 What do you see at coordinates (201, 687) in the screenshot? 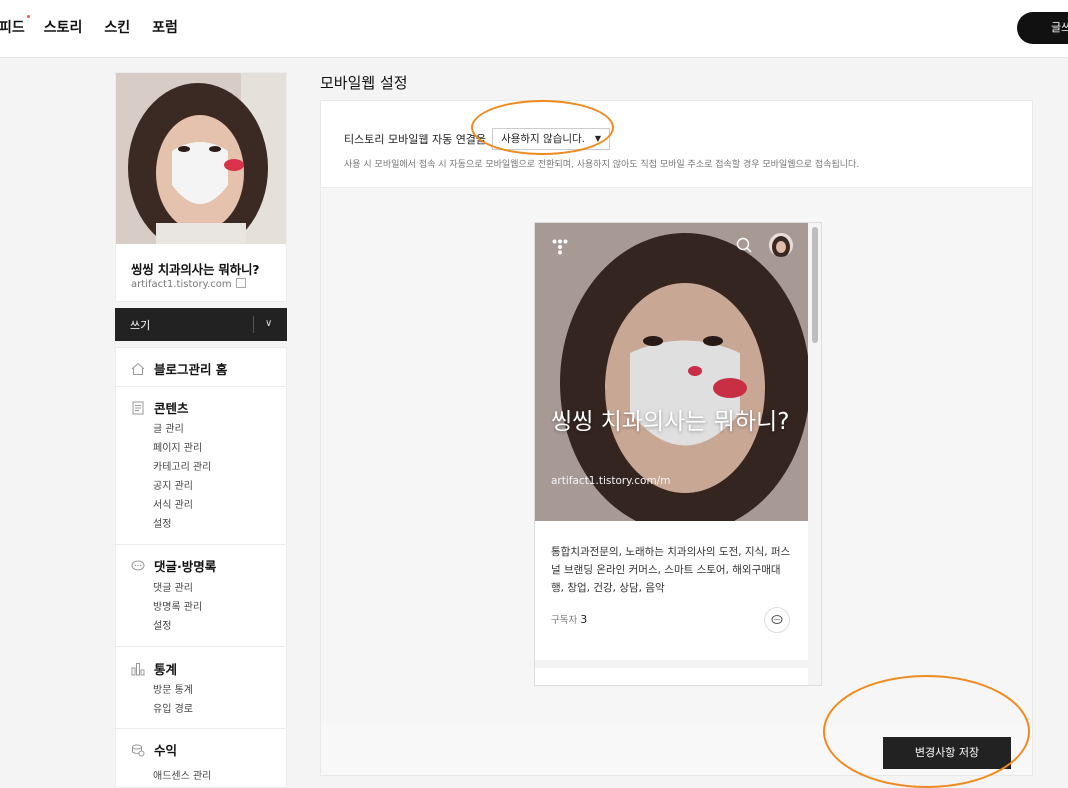
I see `sidebar-section-stats: 통계 방문 통계 유입 경로` at bounding box center [201, 687].